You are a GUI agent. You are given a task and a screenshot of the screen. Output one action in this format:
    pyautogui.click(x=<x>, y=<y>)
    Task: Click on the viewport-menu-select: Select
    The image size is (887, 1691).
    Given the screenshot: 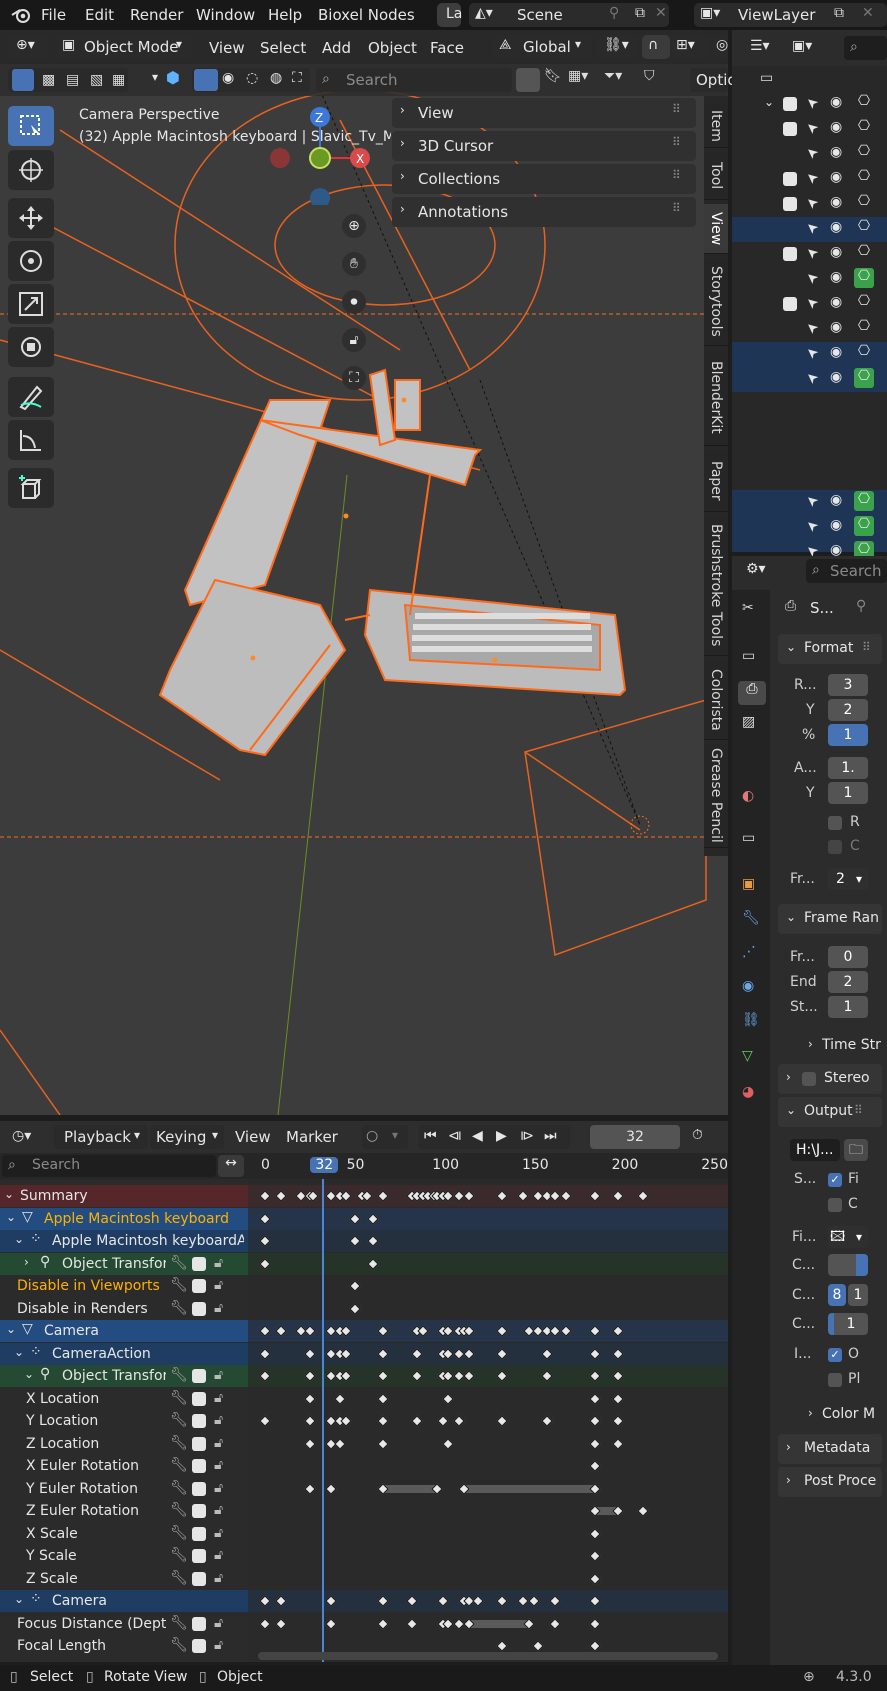 What is the action you would take?
    pyautogui.click(x=283, y=48)
    